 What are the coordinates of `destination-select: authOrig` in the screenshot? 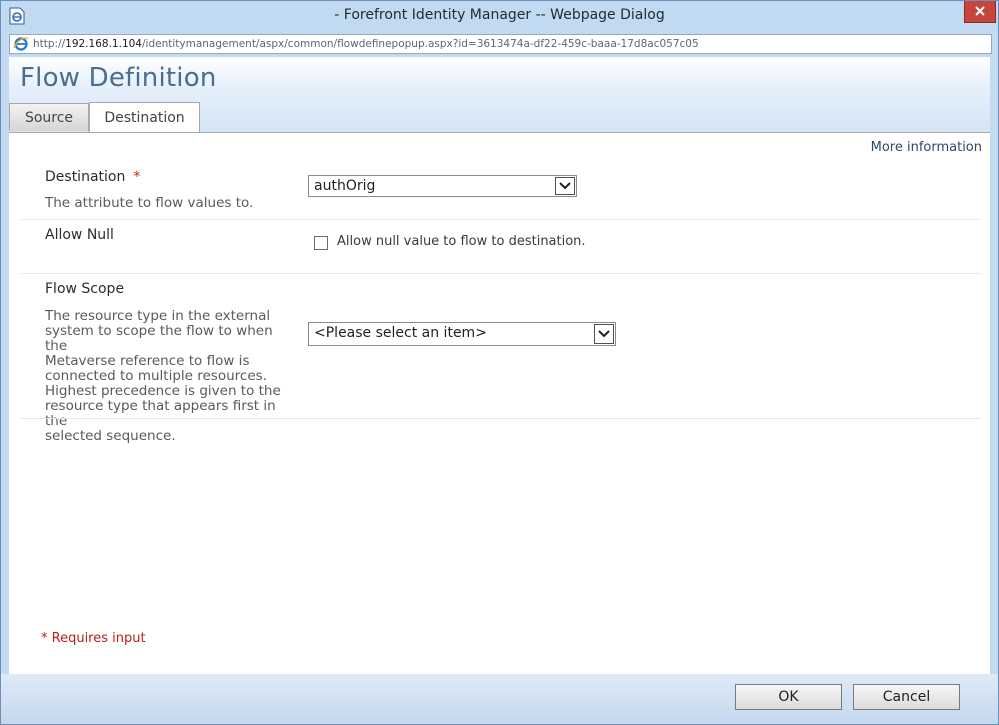 It's located at (442, 186).